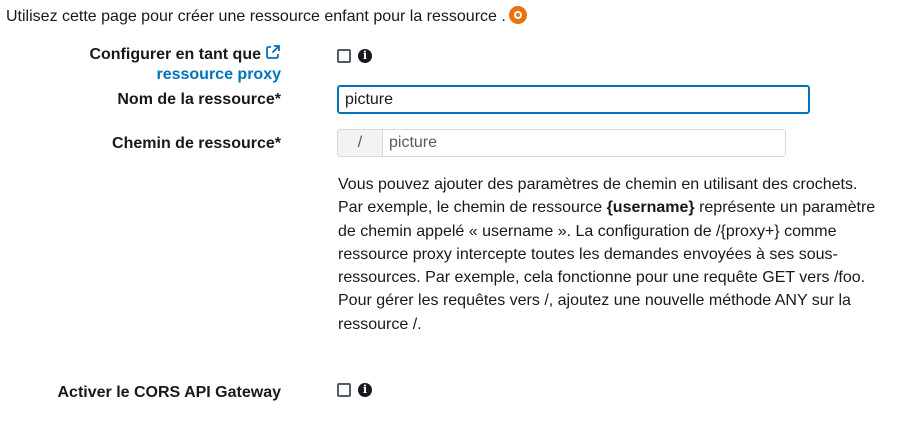 The height and width of the screenshot is (424, 908). What do you see at coordinates (584, 143) in the screenshot?
I see `resource-path-input` at bounding box center [584, 143].